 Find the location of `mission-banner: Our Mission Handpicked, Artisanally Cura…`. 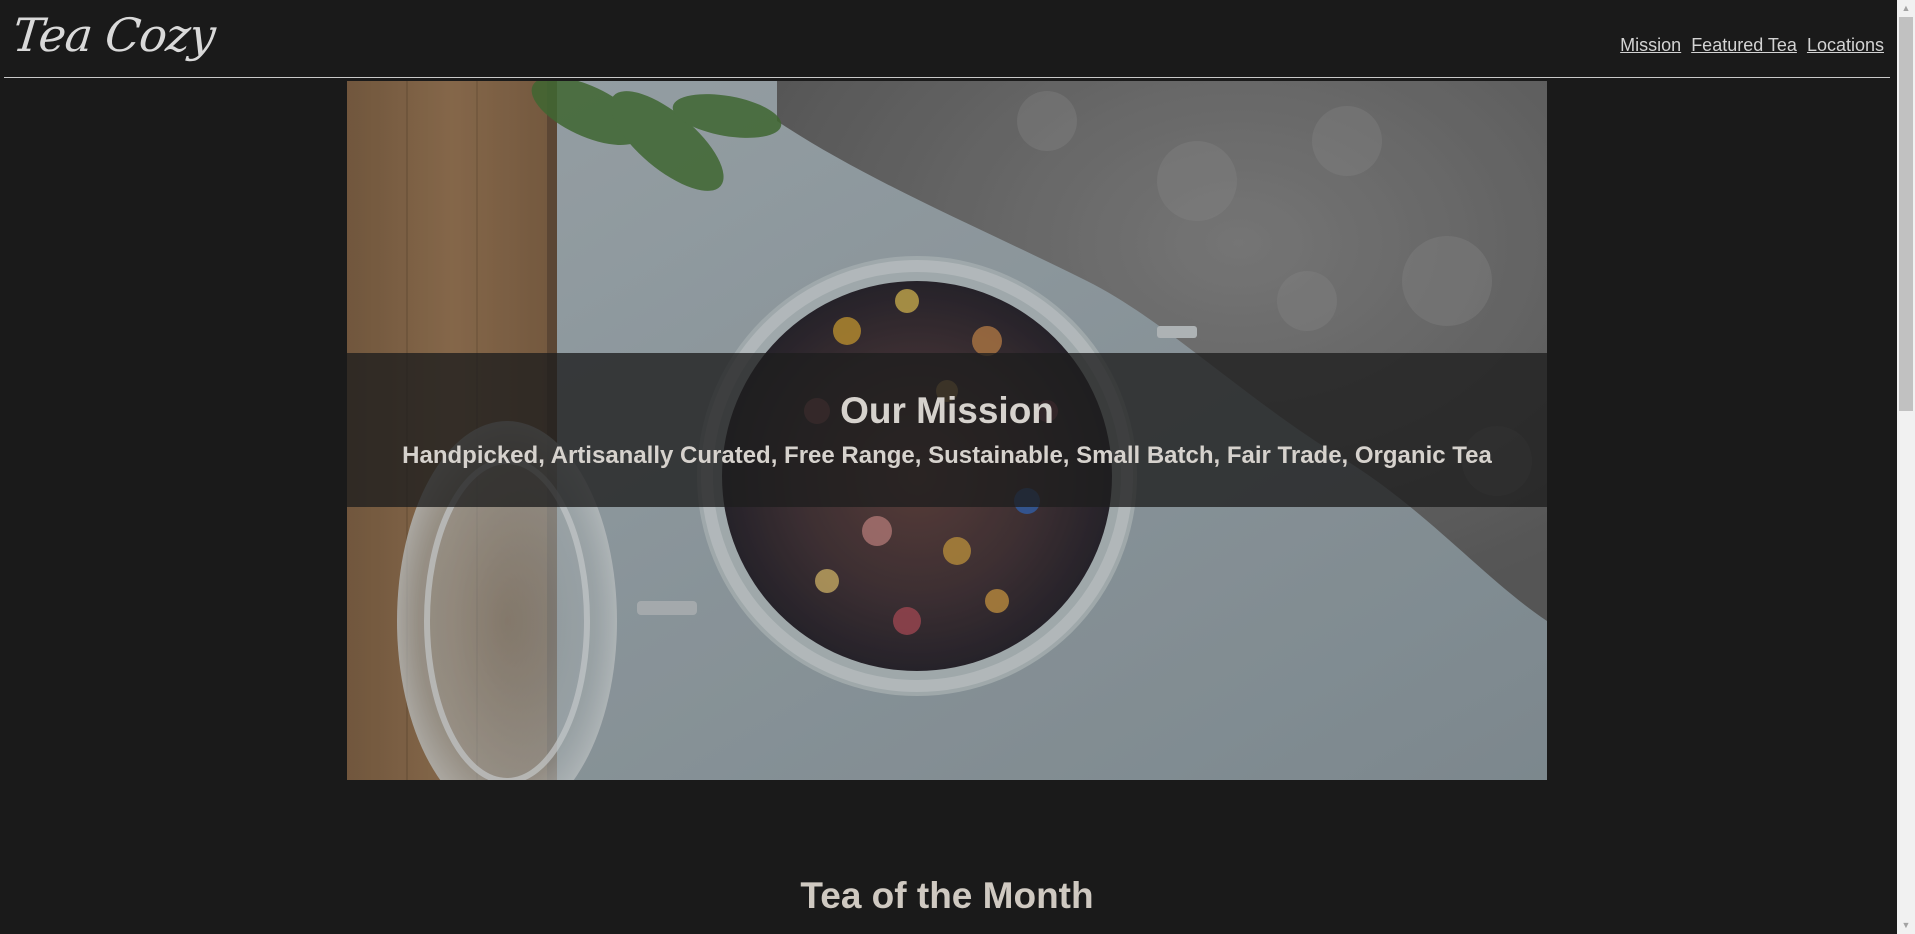

mission-banner: Our Mission Handpicked, Artisanally Cura… is located at coordinates (947, 430).